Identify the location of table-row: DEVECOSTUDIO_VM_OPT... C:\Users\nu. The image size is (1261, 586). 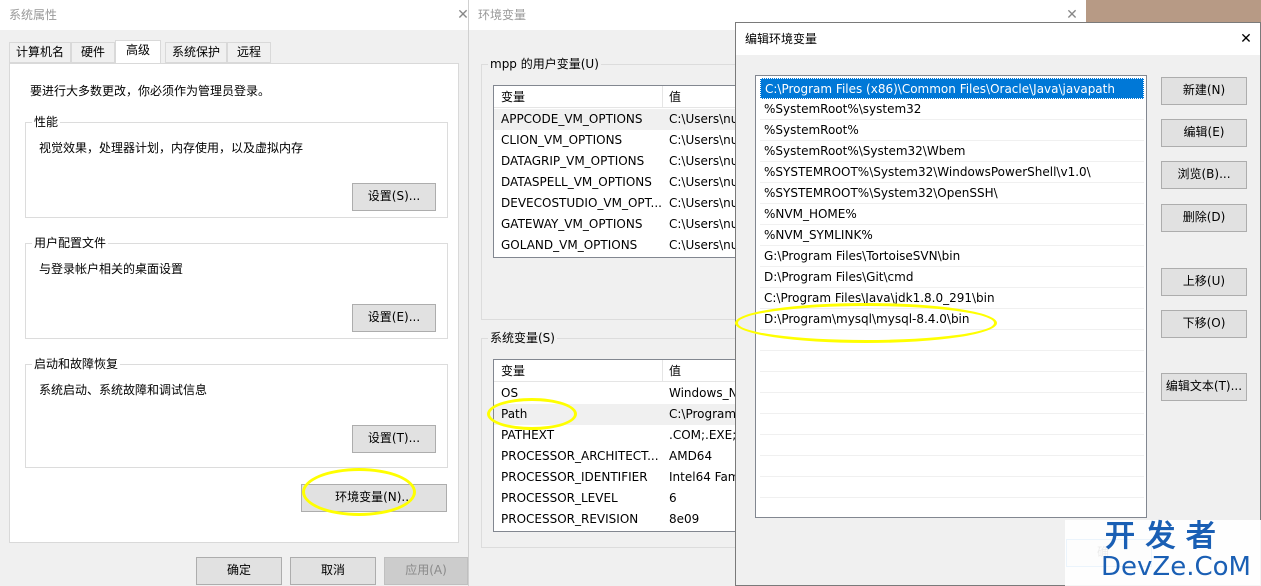
(618, 203).